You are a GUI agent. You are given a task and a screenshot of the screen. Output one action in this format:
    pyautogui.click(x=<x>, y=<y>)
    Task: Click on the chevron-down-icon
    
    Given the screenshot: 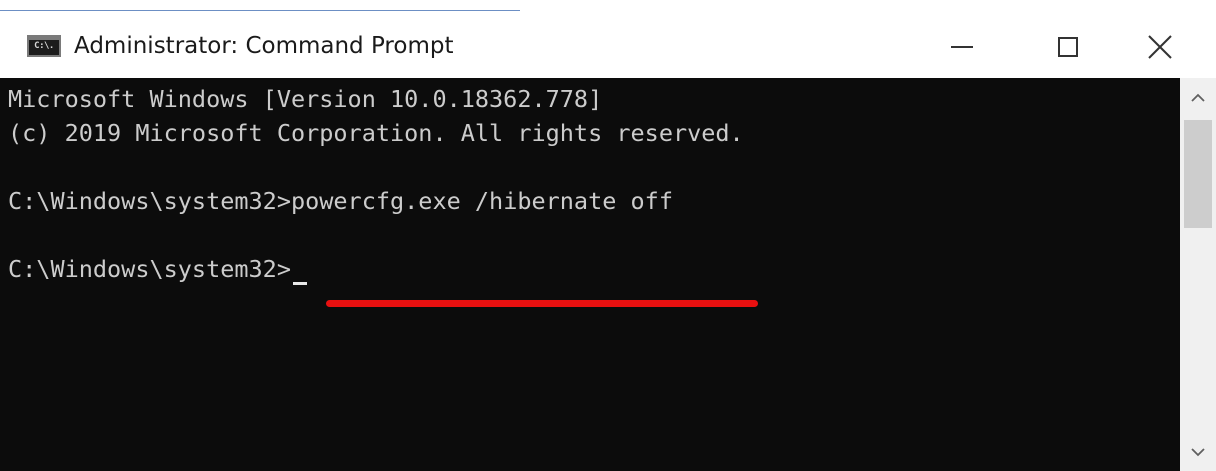 What is the action you would take?
    pyautogui.click(x=1198, y=452)
    